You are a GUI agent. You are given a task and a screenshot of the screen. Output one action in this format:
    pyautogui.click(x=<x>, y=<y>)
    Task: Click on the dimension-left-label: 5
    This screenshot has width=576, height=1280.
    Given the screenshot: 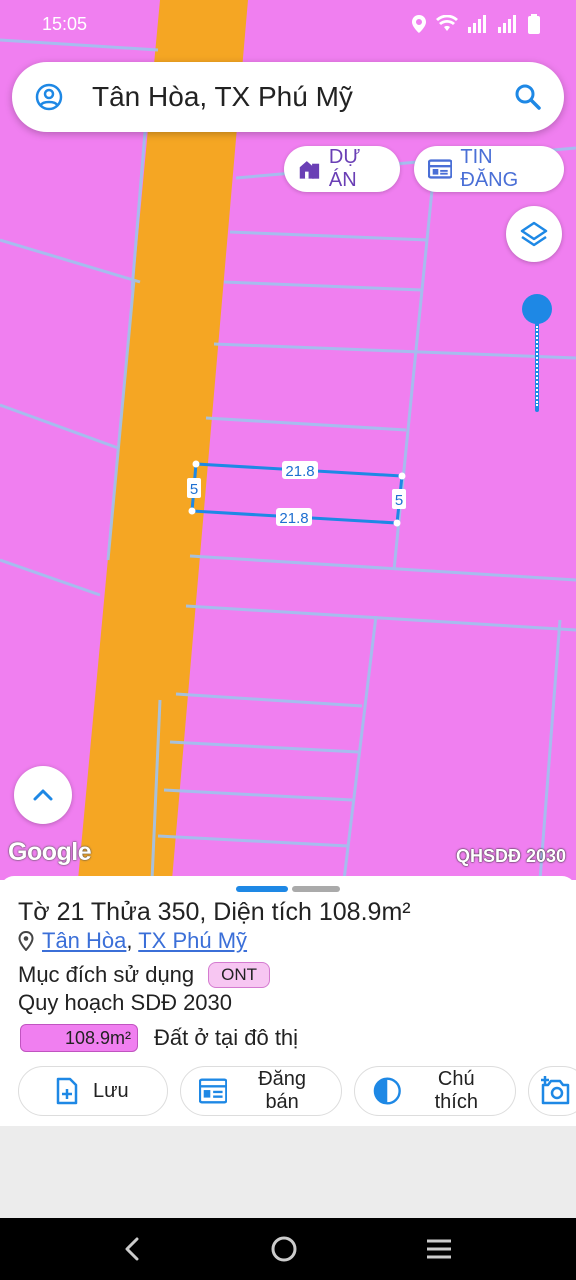 What is the action you would take?
    pyautogui.click(x=194, y=489)
    